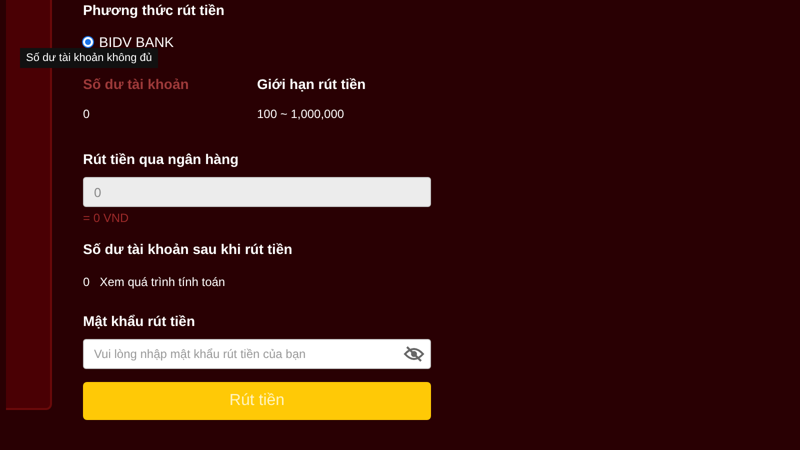 The image size is (800, 450). I want to click on calculation-link: Xem quá trình tính toán, so click(163, 282).